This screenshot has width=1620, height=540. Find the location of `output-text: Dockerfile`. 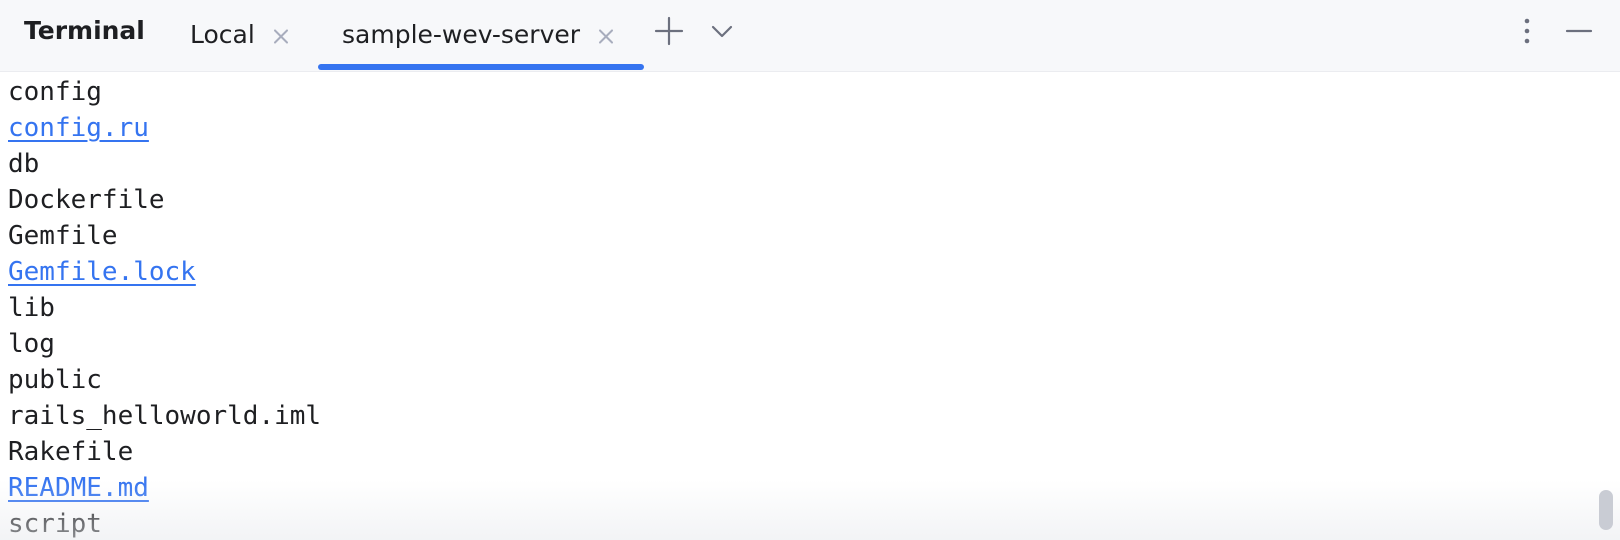

output-text: Dockerfile is located at coordinates (86, 200).